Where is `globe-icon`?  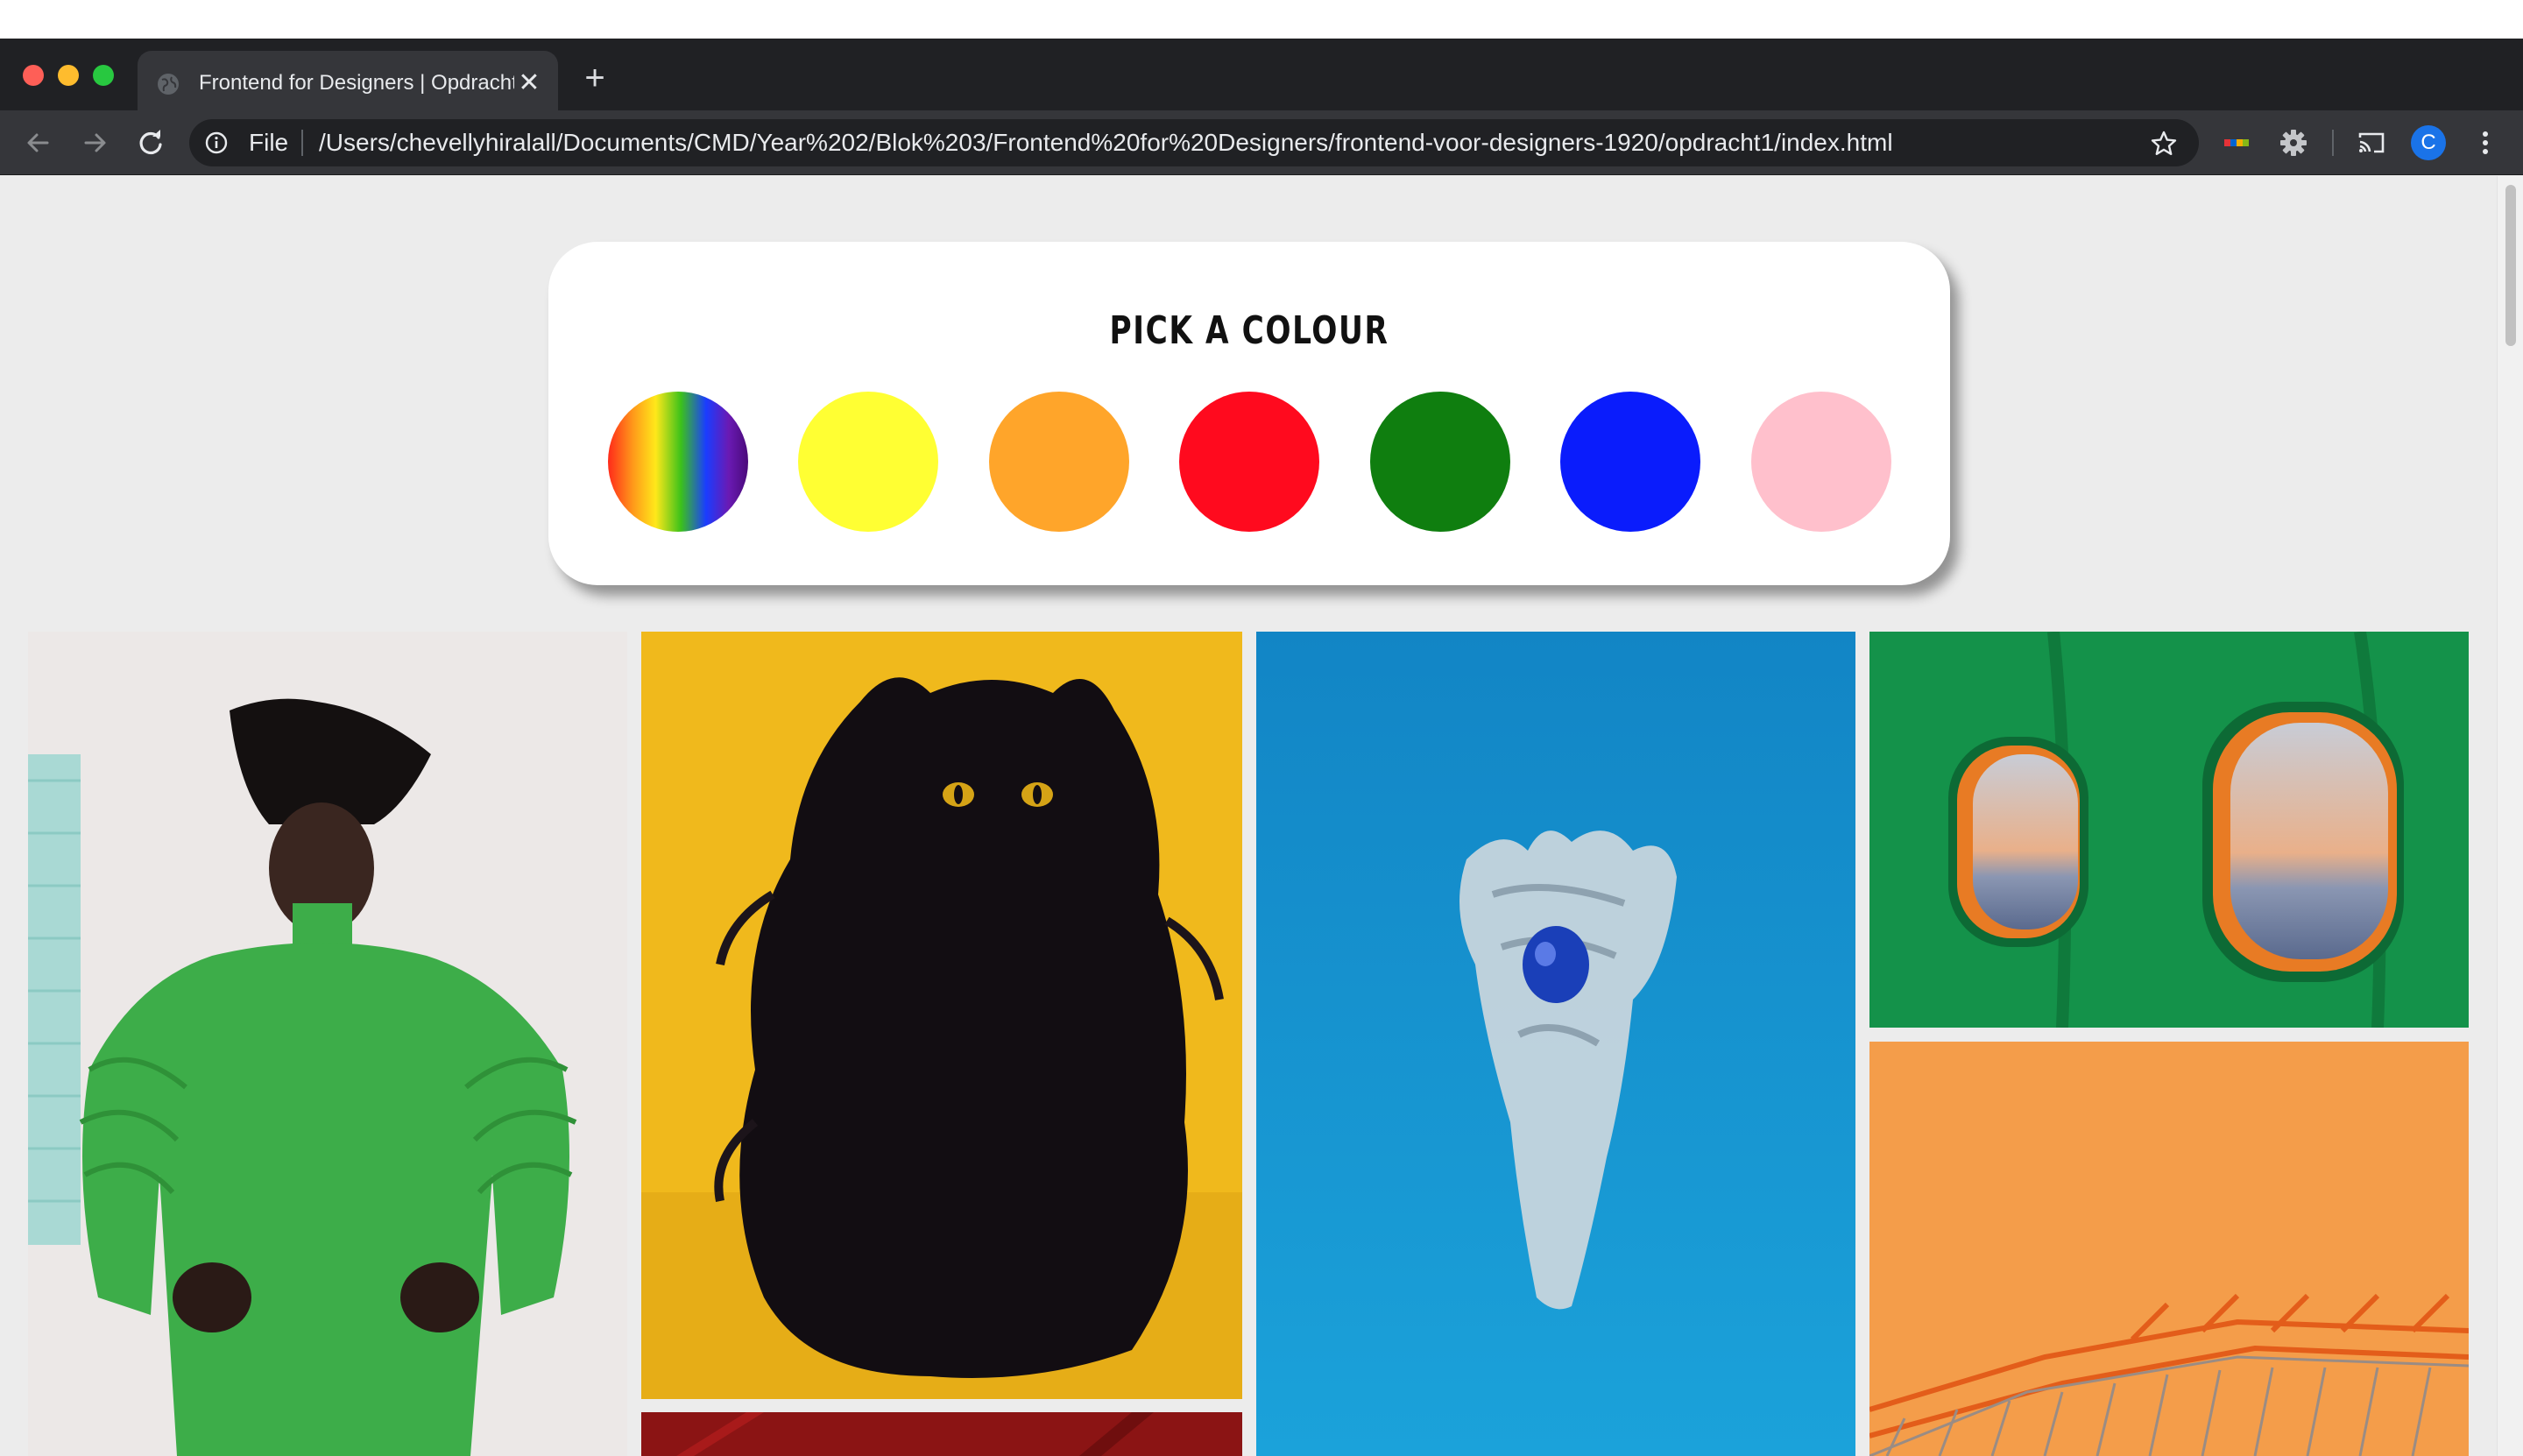
globe-icon is located at coordinates (168, 84).